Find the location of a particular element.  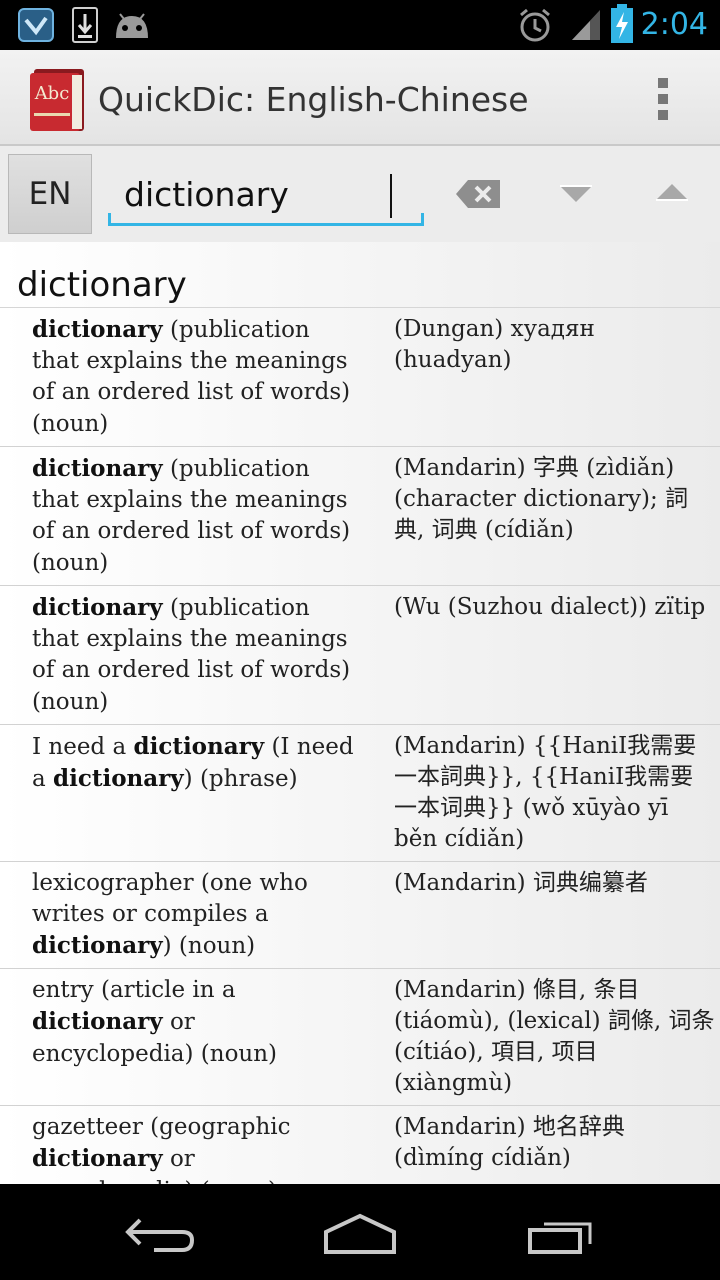

section-header: dictionary is located at coordinates (360, 275).